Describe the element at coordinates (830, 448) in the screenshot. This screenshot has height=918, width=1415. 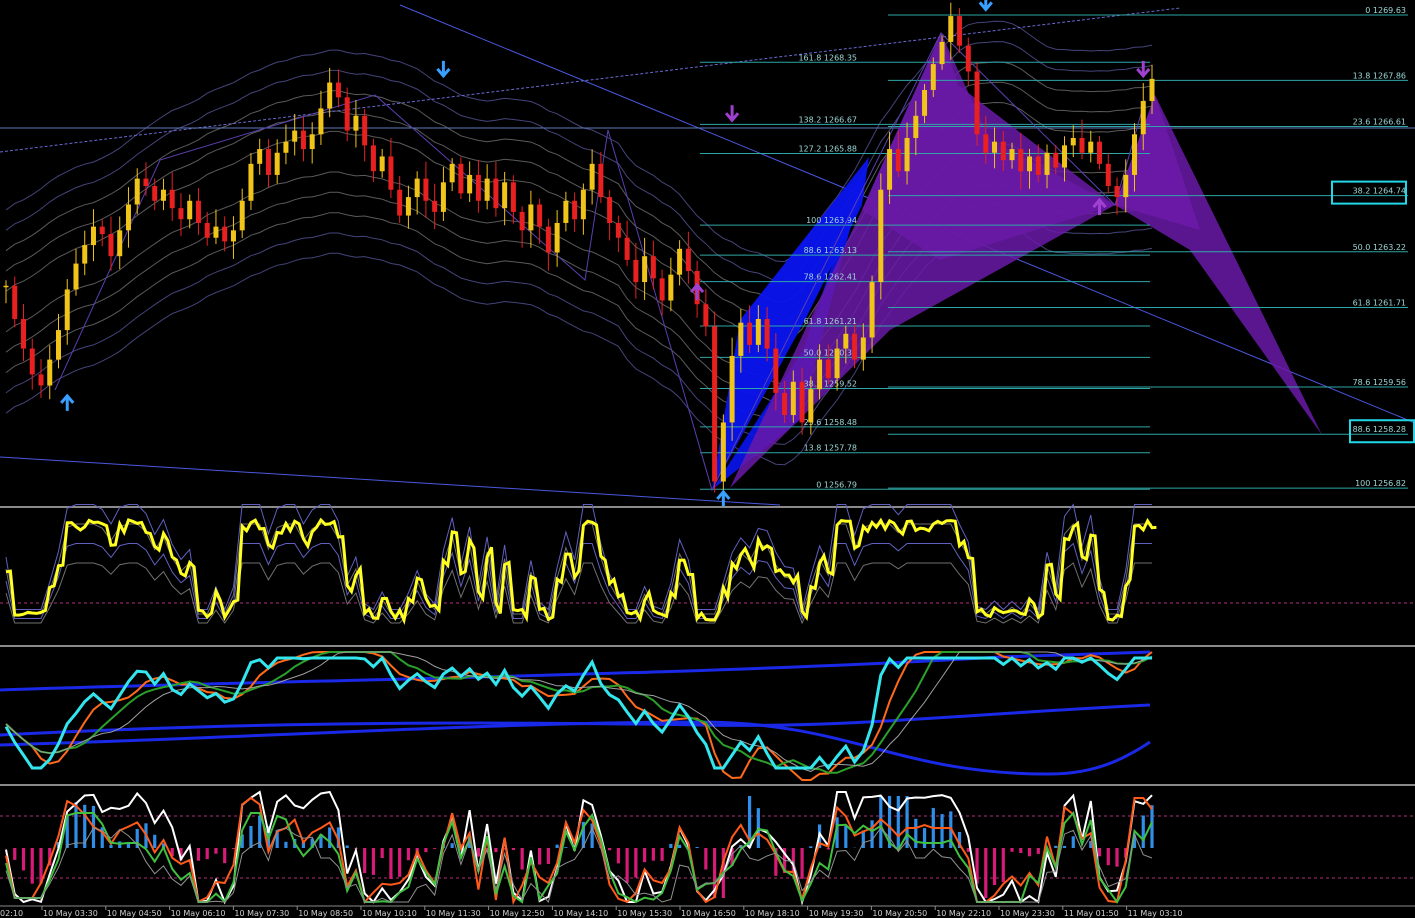
I see `fib-label-left: 13.8 1257.78` at that location.